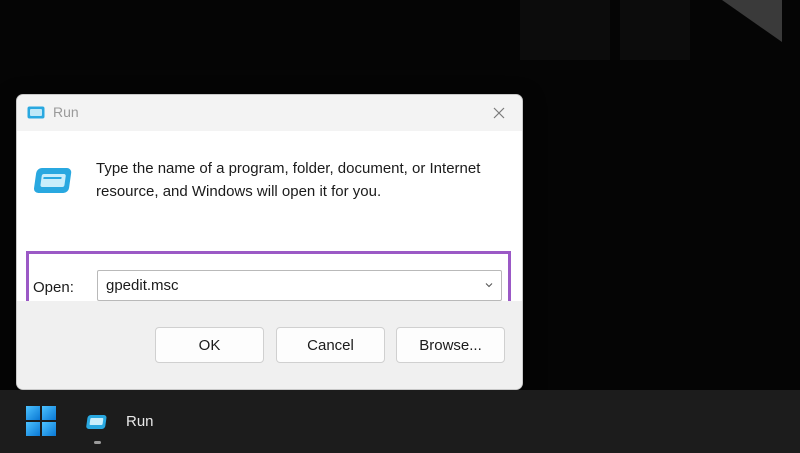  Describe the element at coordinates (97, 442) in the screenshot. I see `running-indicator` at that location.